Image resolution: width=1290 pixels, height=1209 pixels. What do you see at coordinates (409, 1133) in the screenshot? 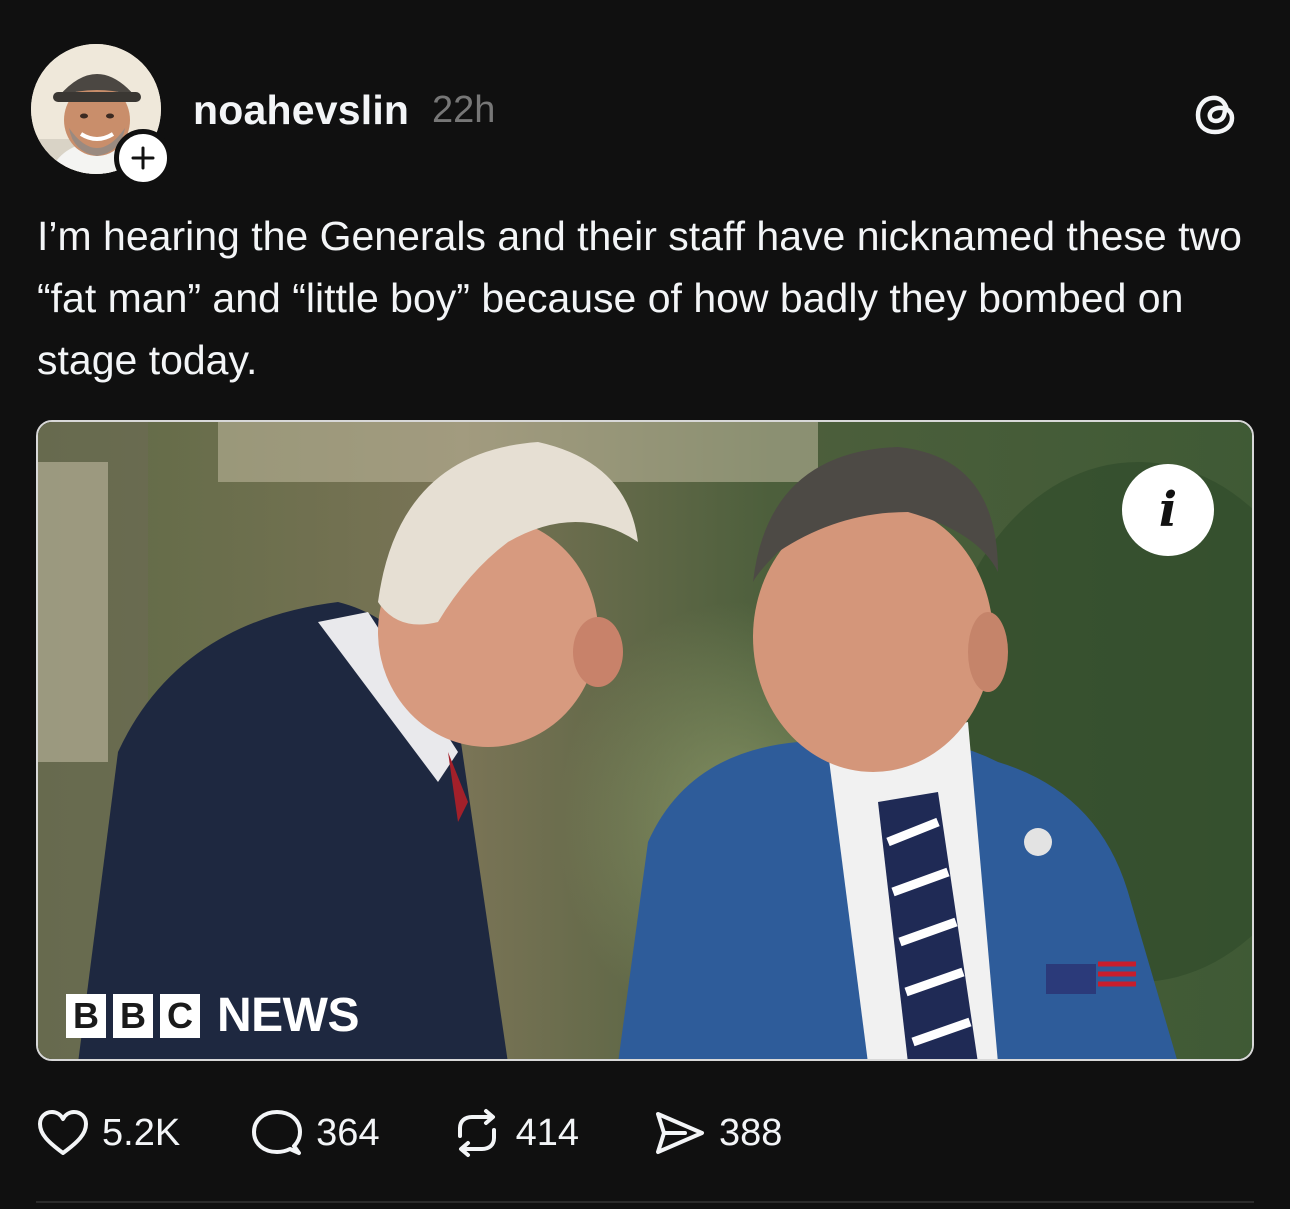
I see `post-actions: 5.2K 364 414 388` at bounding box center [409, 1133].